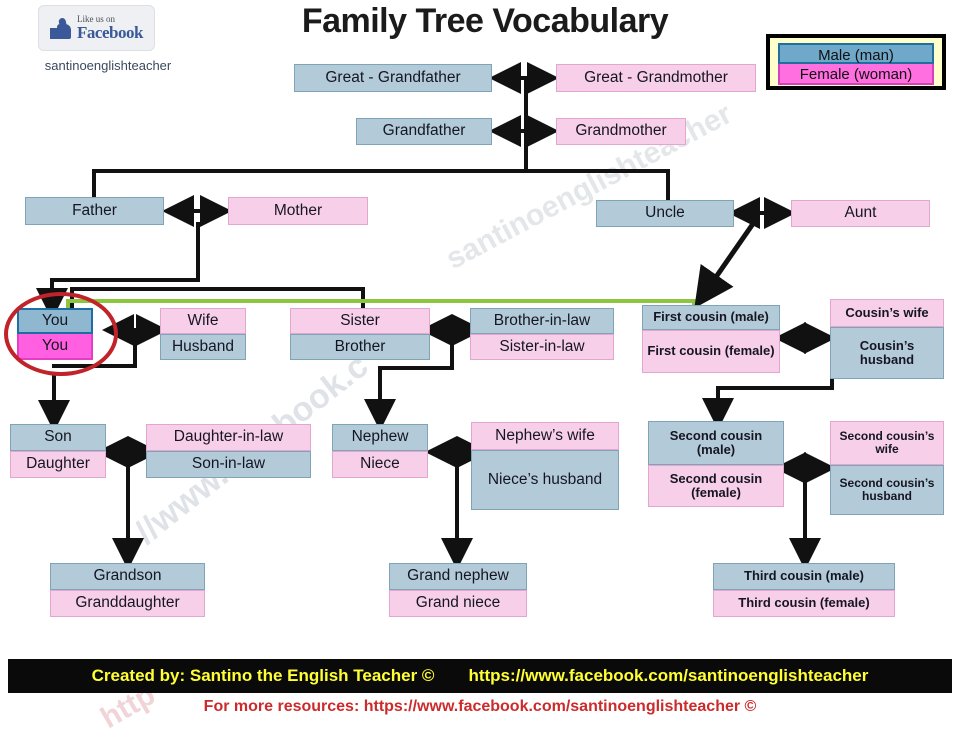 This screenshot has width=960, height=740. Describe the element at coordinates (61, 28) in the screenshot. I see `thumbs-up-icon` at that location.